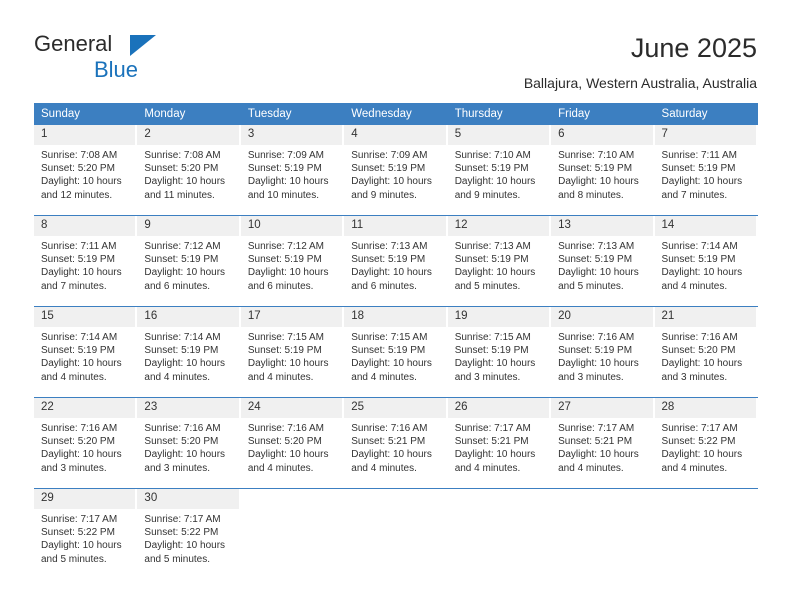 The height and width of the screenshot is (612, 792). I want to click on sunset-text: Sunset: 5:20 PM, so click(181, 169).